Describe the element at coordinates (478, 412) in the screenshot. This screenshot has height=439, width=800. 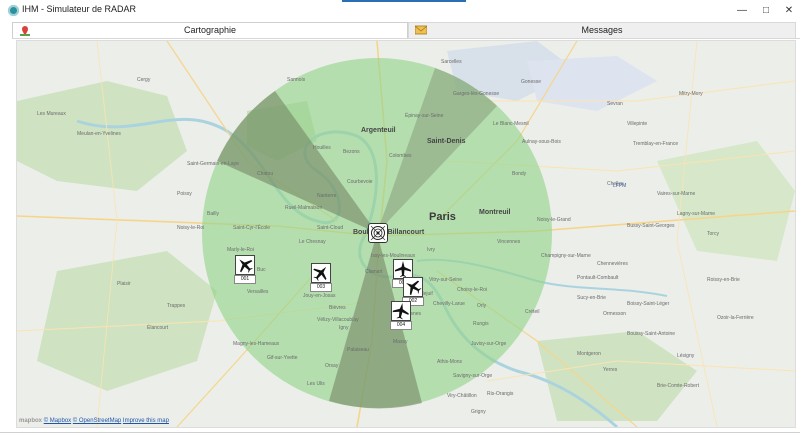
I see `place-label: Grigny` at that location.